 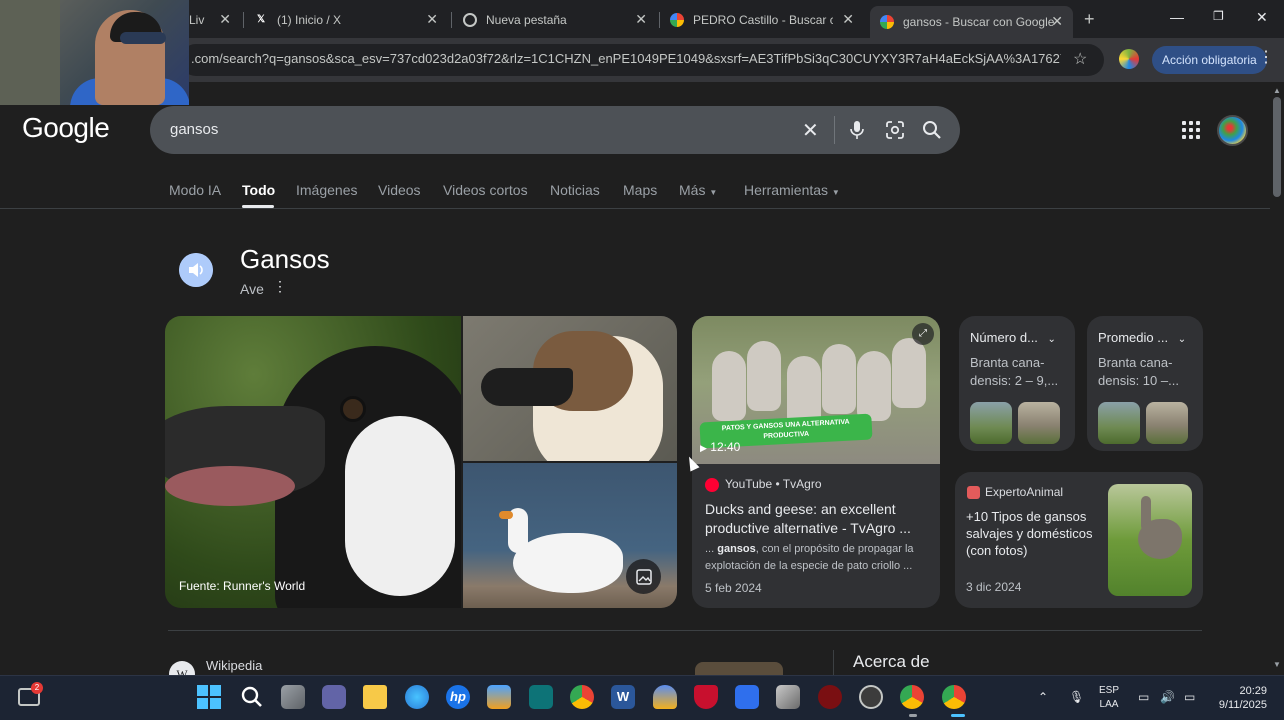 I want to click on chrome-icon, so click(x=470, y=19).